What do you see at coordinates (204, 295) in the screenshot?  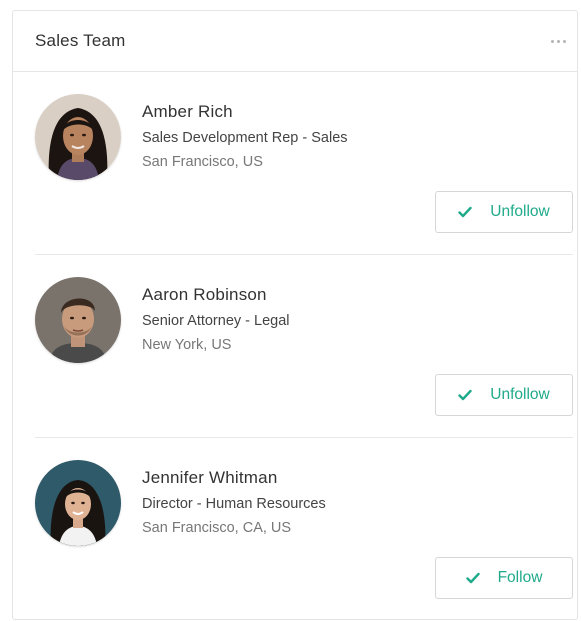 I see `person-name: Aaron Robinson` at bounding box center [204, 295].